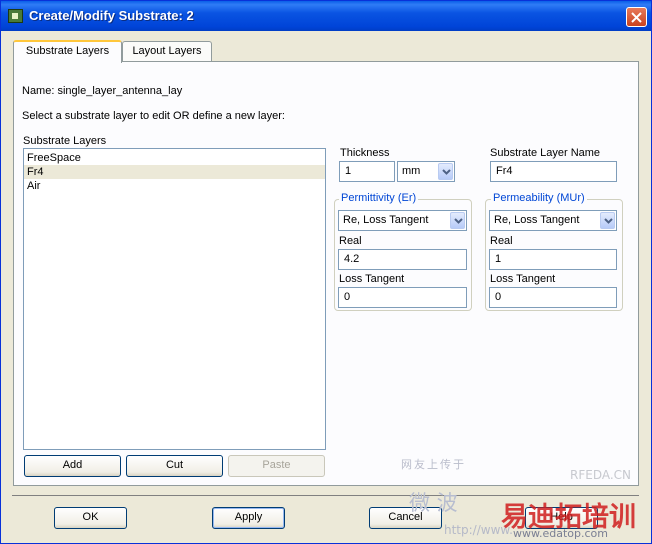 This screenshot has width=652, height=544. Describe the element at coordinates (90, 518) in the screenshot. I see `ok-button: OK` at that location.